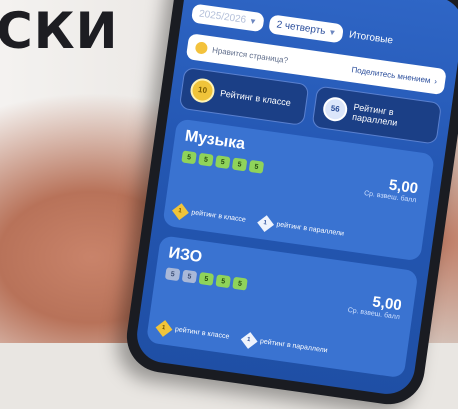 This screenshot has width=458, height=409. Describe the element at coordinates (255, 97) in the screenshot. I see `class-rating-label: Рейтинг в классе` at that location.